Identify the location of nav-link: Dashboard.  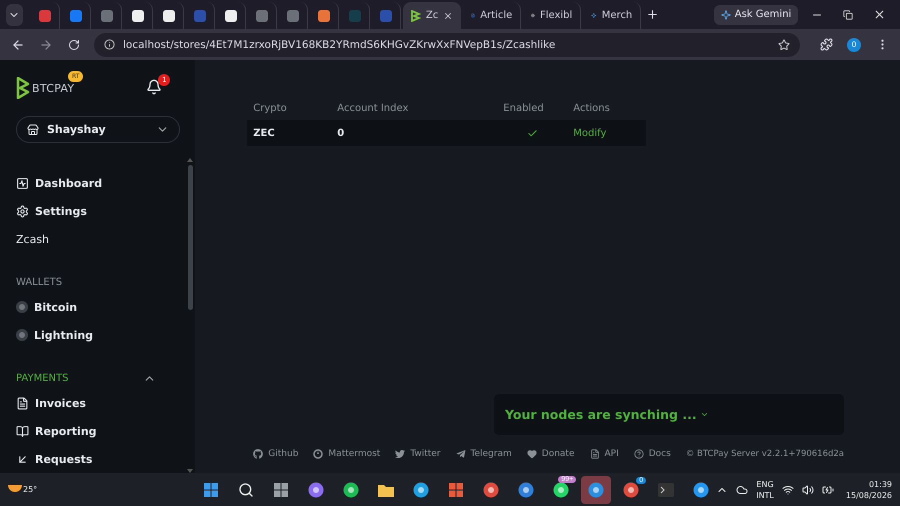
(59, 183).